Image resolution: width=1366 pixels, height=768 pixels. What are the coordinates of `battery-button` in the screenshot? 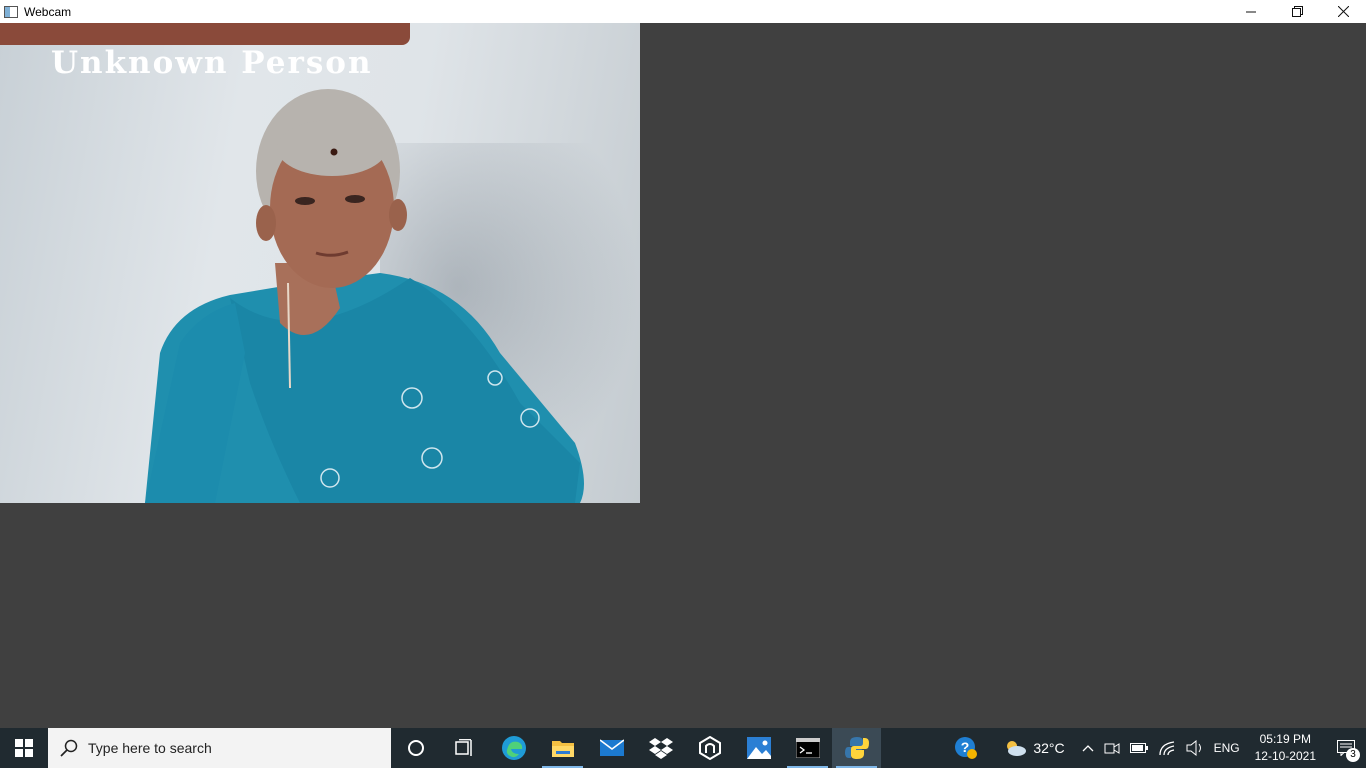 It's located at (1139, 748).